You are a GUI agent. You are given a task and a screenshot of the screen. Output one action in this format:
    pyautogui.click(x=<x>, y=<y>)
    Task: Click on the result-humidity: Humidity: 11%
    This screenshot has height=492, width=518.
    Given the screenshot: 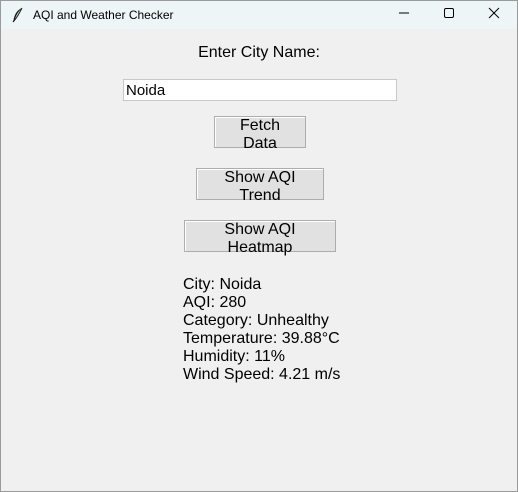 What is the action you would take?
    pyautogui.click(x=234, y=356)
    